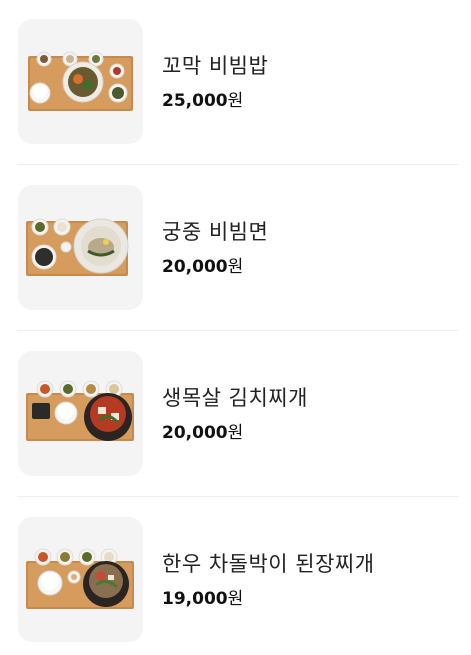 The width and height of the screenshot is (471, 655). I want to click on price-value: 25,000, so click(195, 101).